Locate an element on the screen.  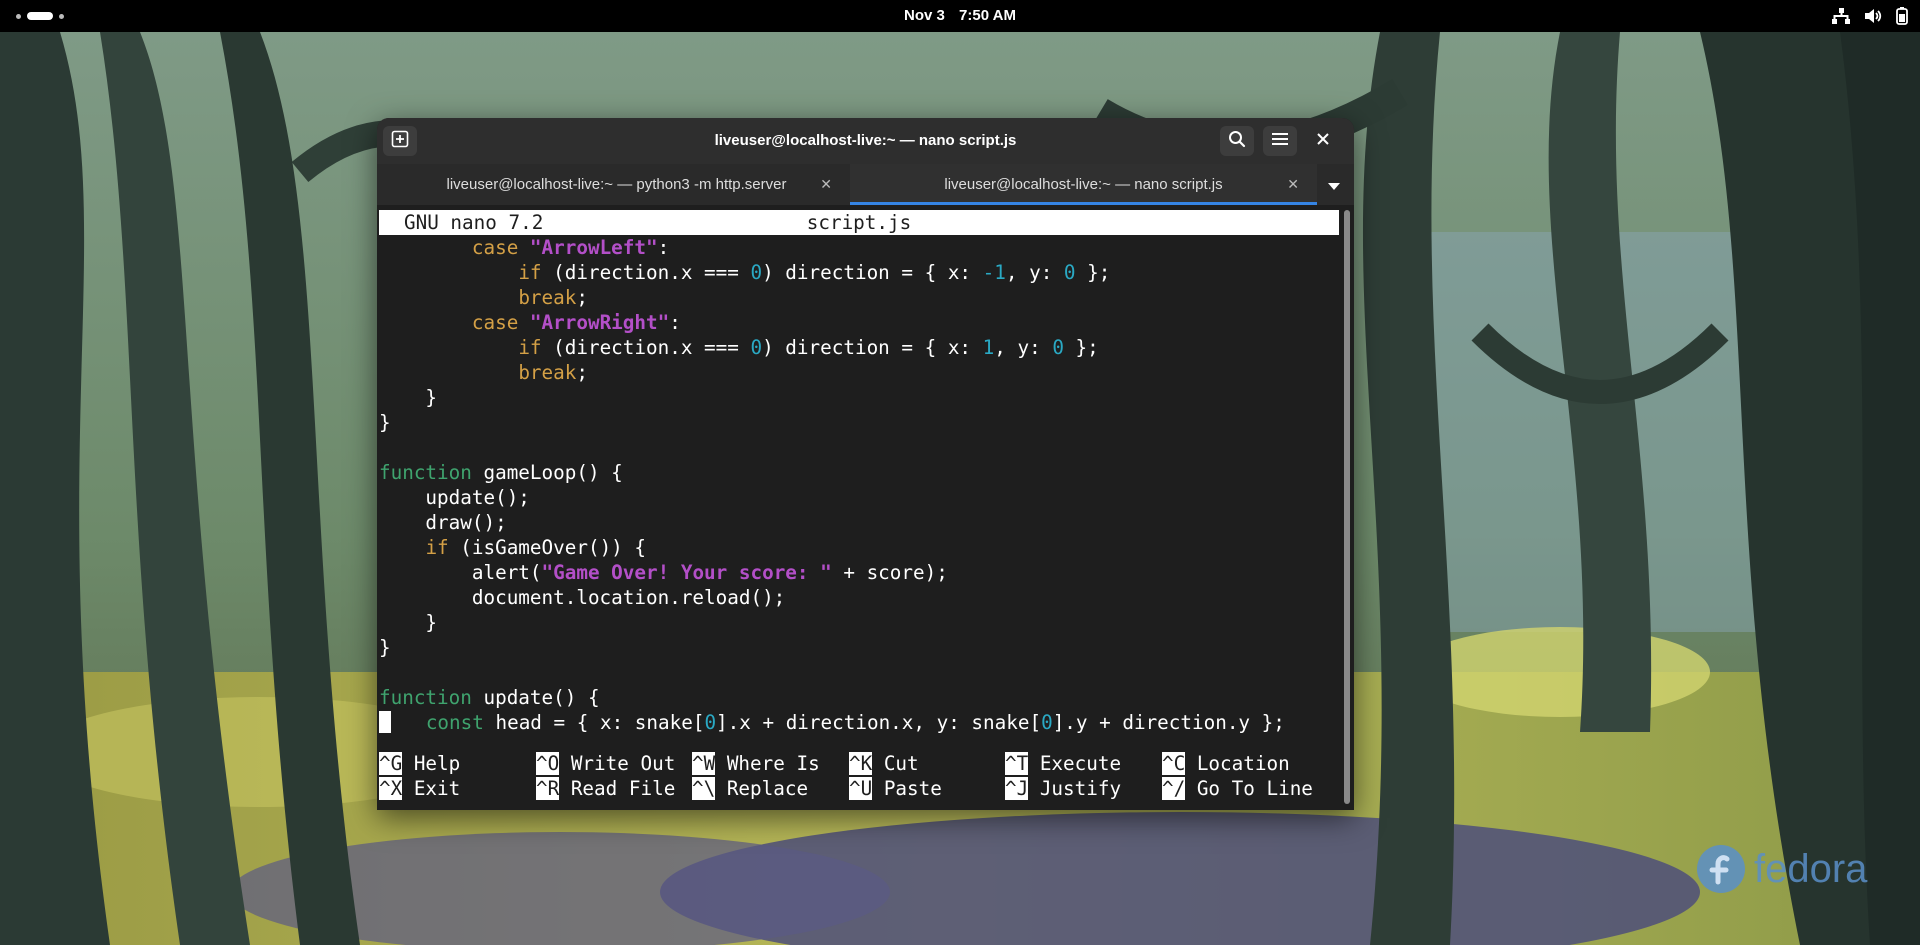
system-tray is located at coordinates (1870, 18).